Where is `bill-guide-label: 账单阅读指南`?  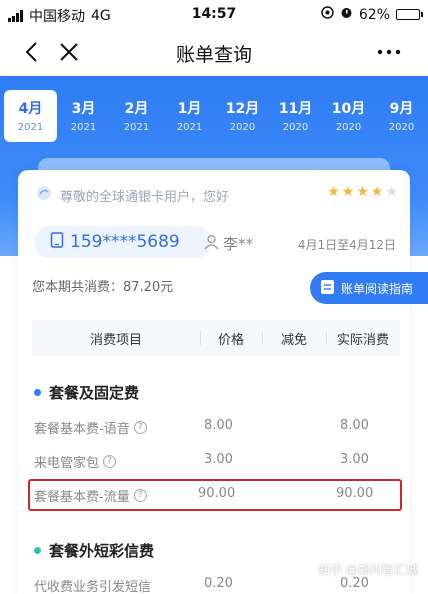 bill-guide-label: 账单阅读指南 is located at coordinates (377, 288).